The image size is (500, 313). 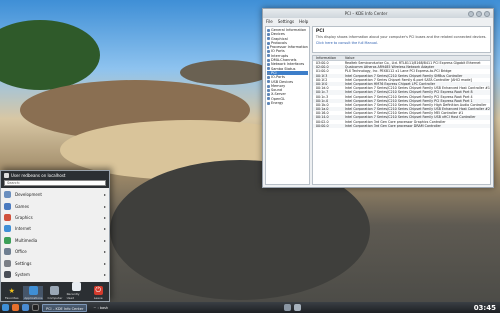 What do you see at coordinates (401, 43) in the screenshot?
I see `manual-link: Click here to consult the full Manual.` at bounding box center [401, 43].